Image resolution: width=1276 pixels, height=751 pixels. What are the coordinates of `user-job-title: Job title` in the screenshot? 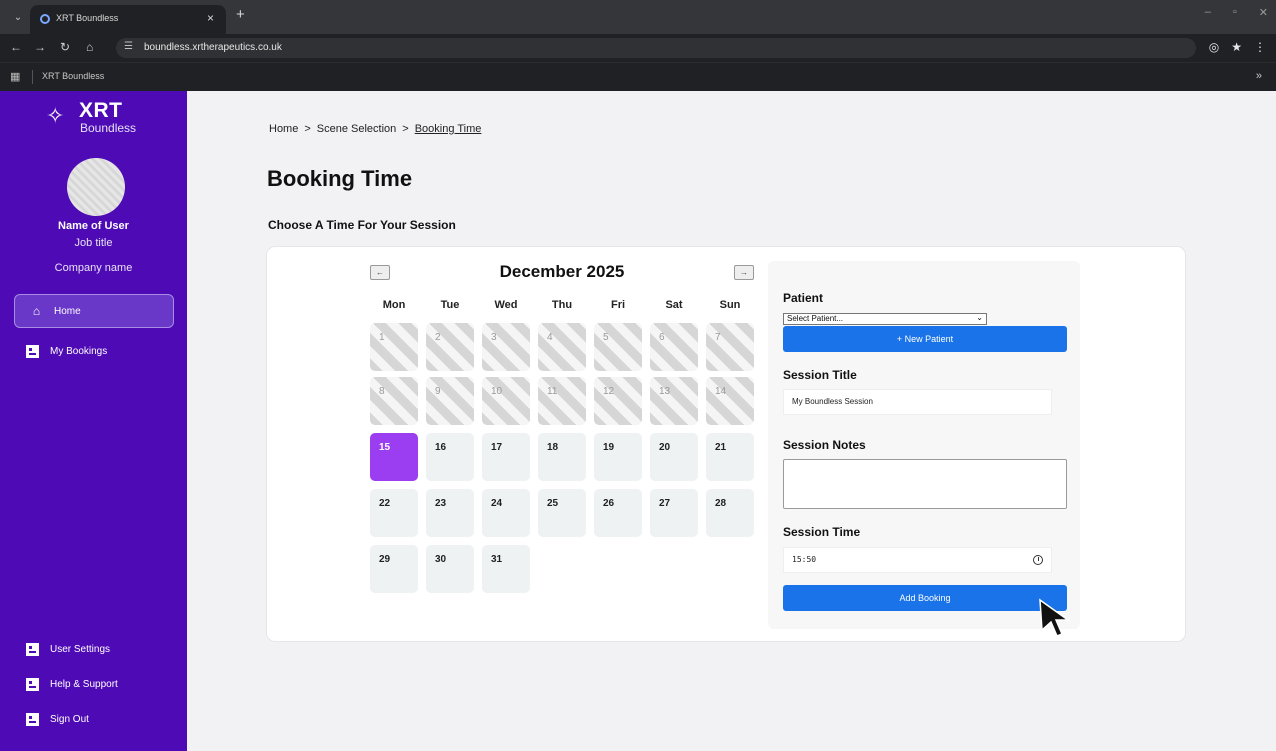 It's located at (93, 243).